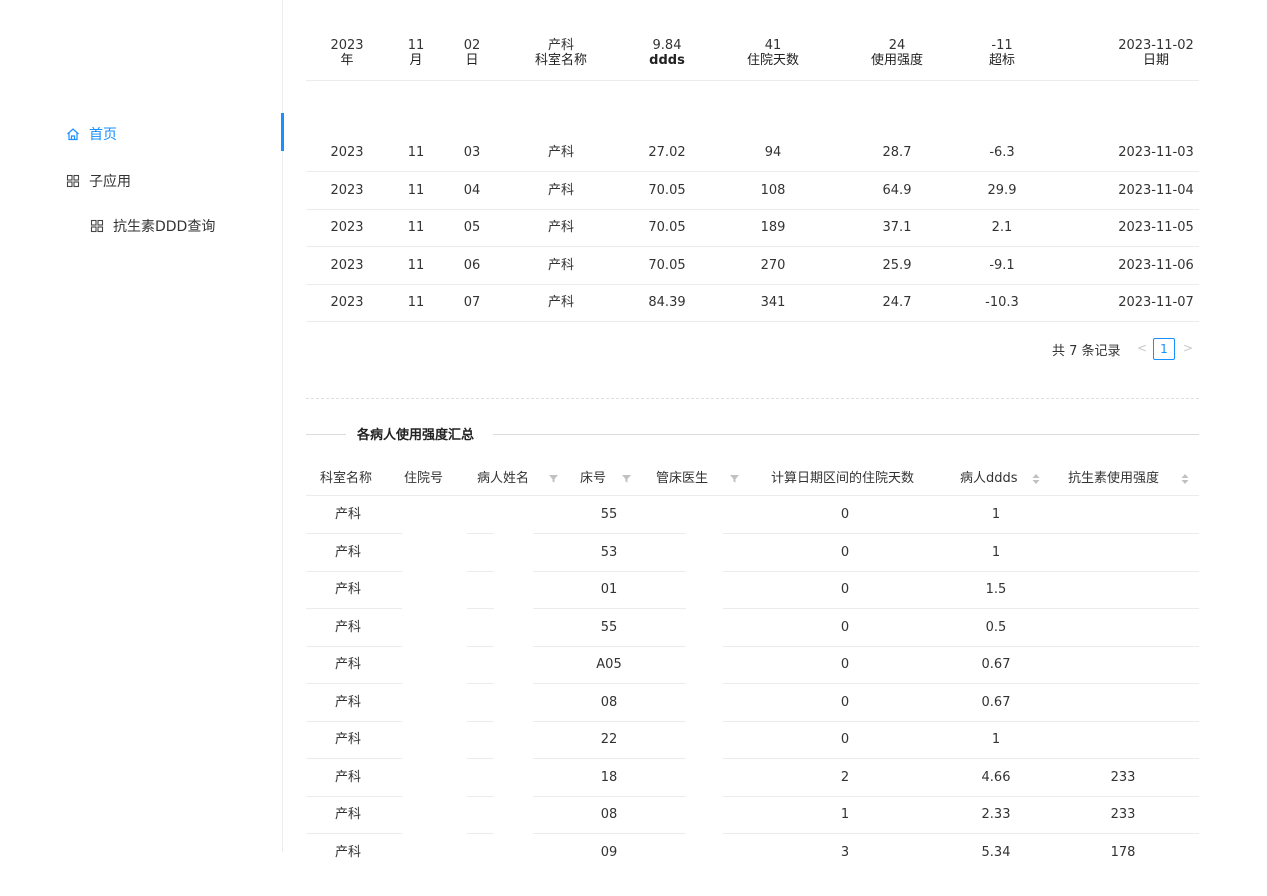  What do you see at coordinates (752, 739) in the screenshot?
I see `table-row: 产科2201` at bounding box center [752, 739].